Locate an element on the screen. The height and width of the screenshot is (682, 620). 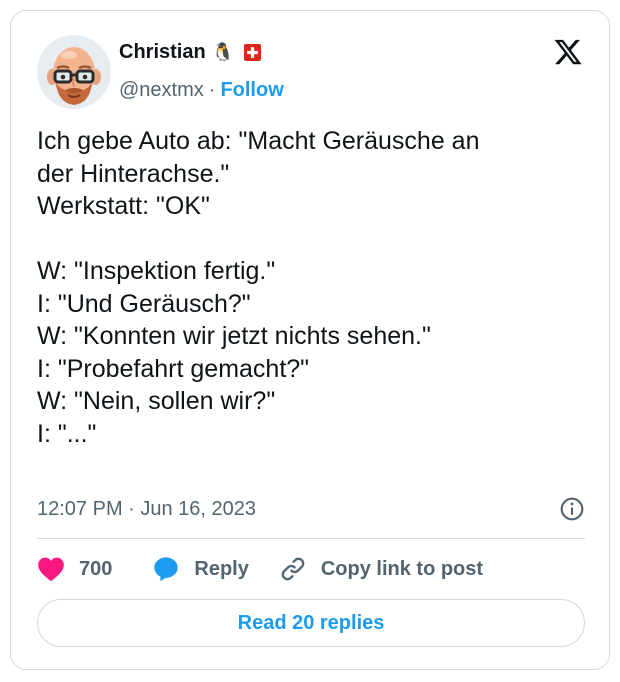
x-logo-icon is located at coordinates (568, 52).